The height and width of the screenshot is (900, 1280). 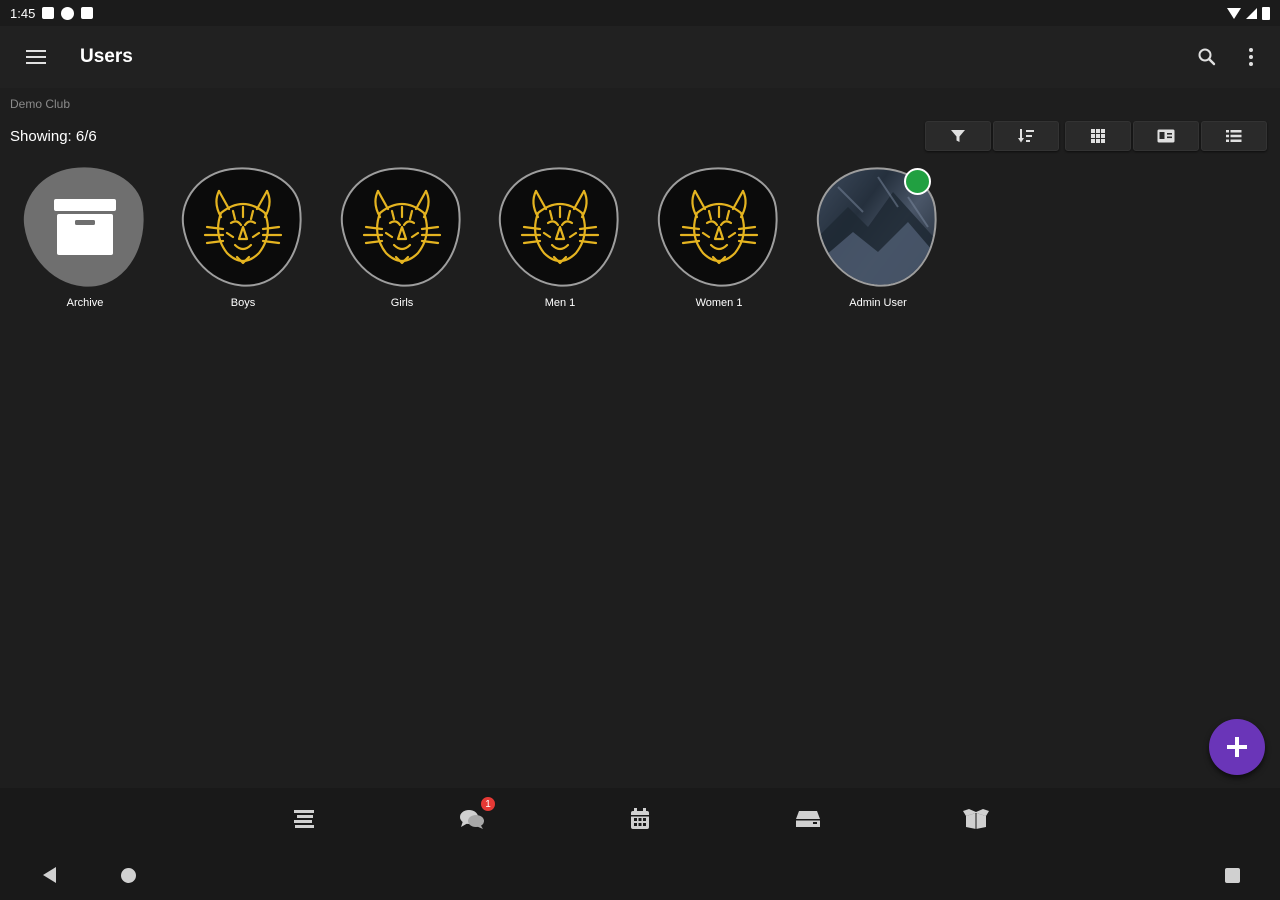 I want to click on filter-sort-group, so click(x=992, y=136).